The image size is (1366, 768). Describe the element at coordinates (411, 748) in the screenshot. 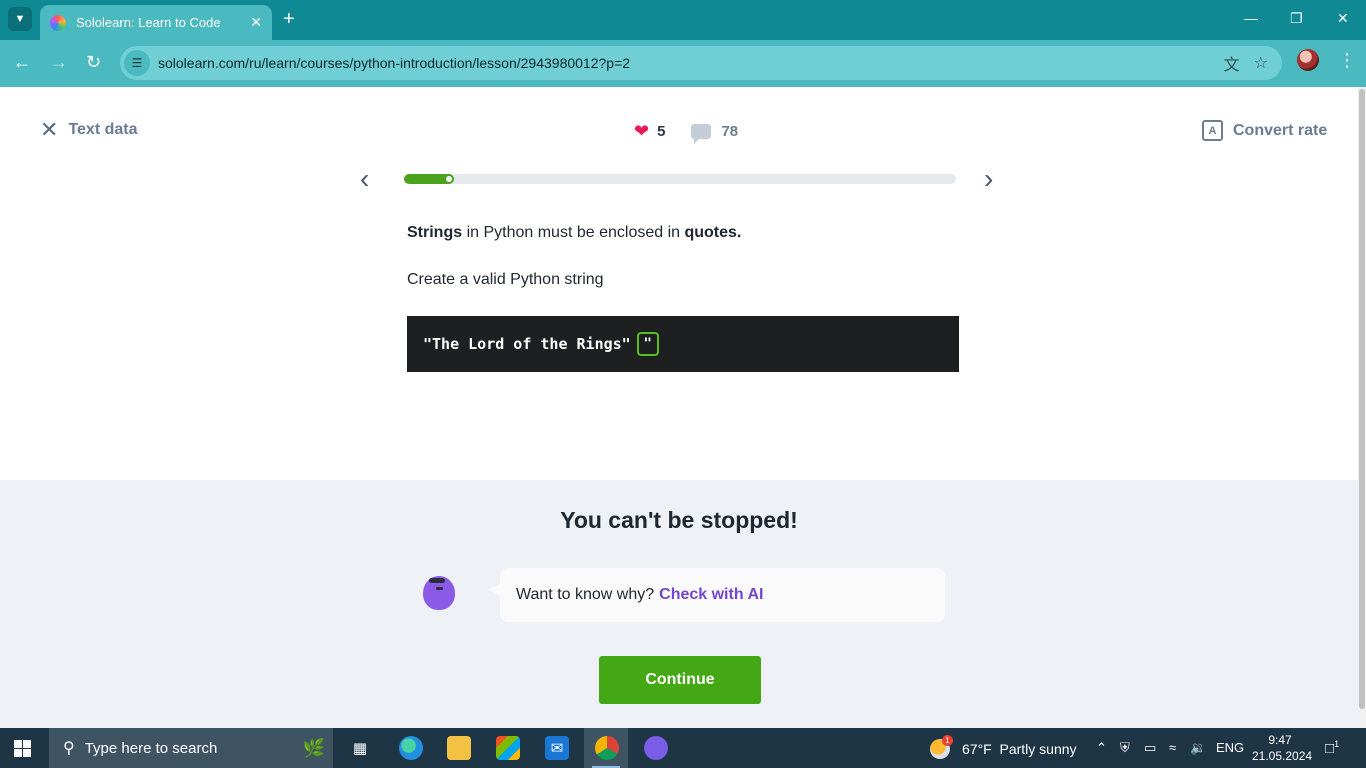

I see `edge-icon` at that location.